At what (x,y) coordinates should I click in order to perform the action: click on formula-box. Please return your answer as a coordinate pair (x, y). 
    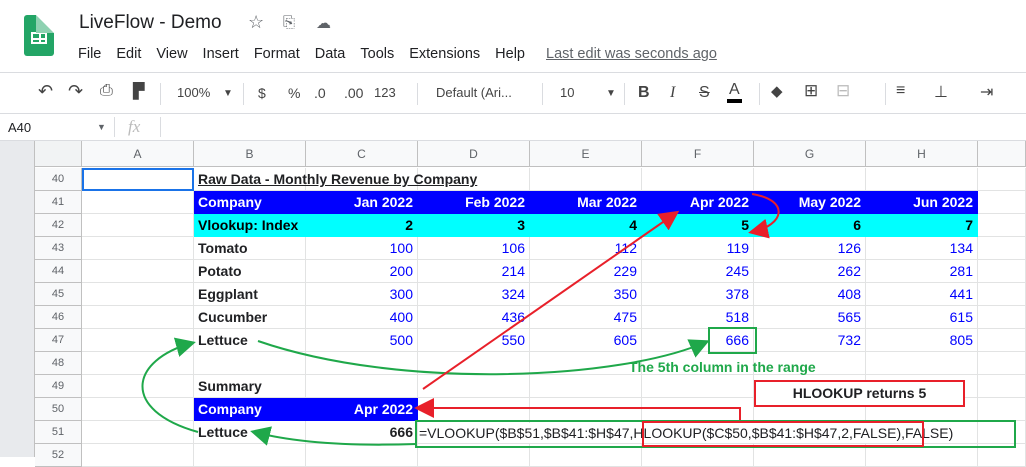
    Looking at the image, I should click on (715, 434).